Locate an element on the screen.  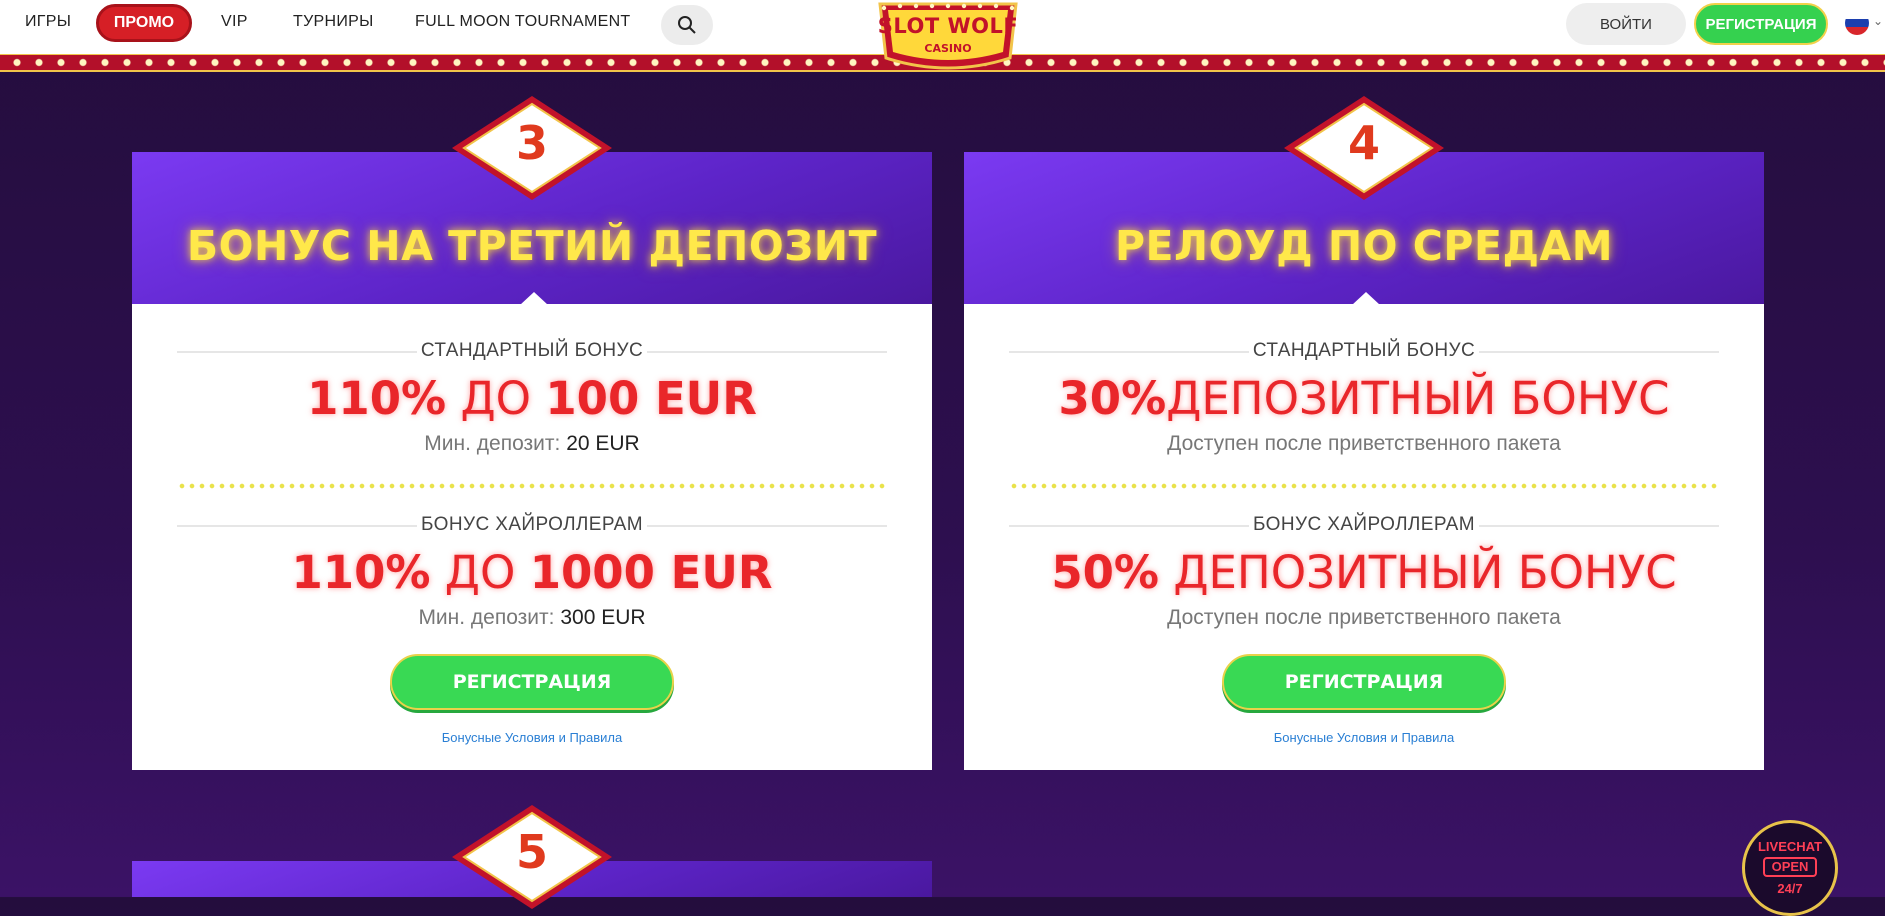
nav-tournaments-link: ТУРНИРЫ is located at coordinates (333, 22).